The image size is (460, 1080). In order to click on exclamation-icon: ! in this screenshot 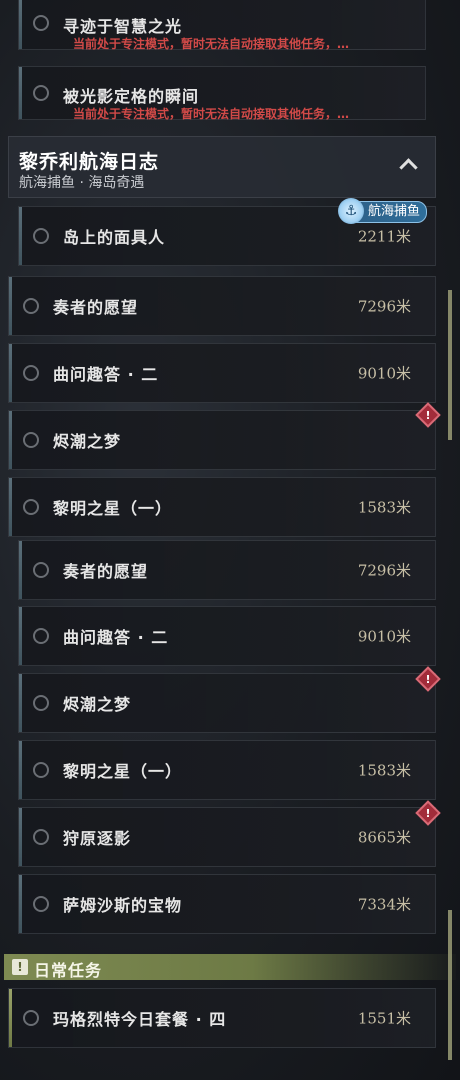, I will do `click(20, 967)`.